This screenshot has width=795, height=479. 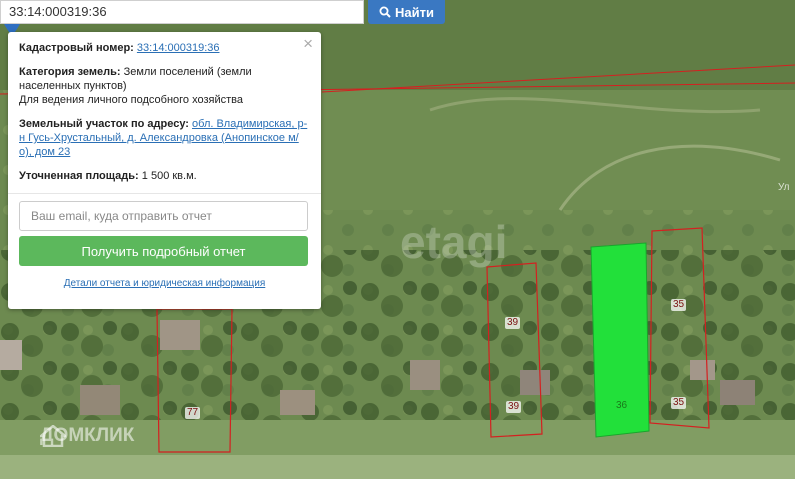 I want to click on plot-number-label: 77, so click(x=193, y=413).